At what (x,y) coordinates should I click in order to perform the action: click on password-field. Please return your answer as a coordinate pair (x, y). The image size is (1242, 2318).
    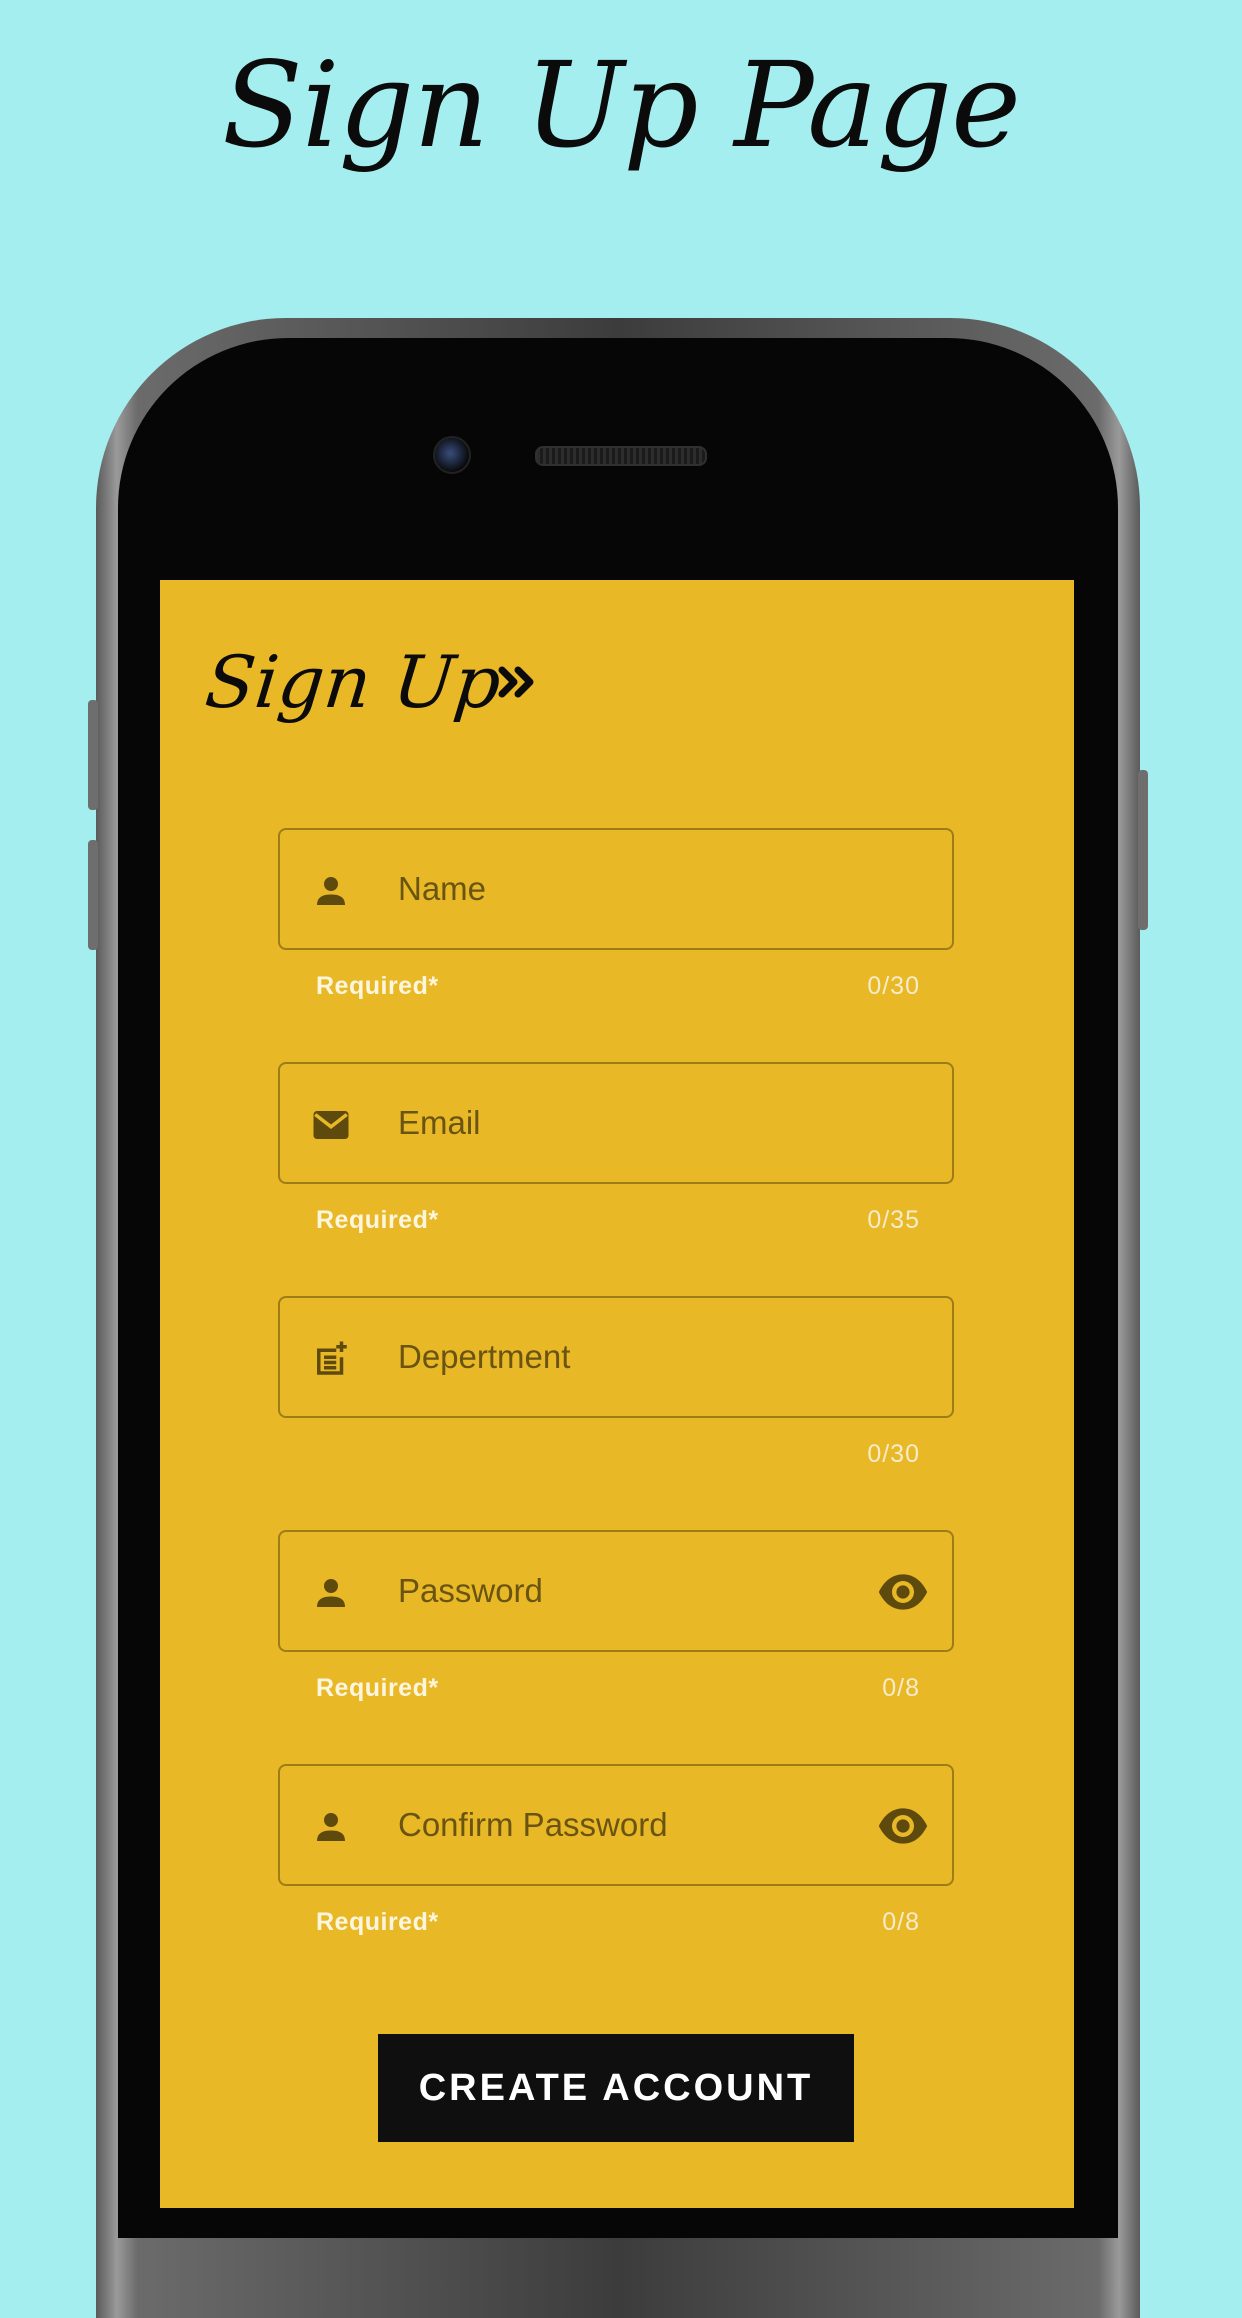
    Looking at the image, I should click on (616, 1591).